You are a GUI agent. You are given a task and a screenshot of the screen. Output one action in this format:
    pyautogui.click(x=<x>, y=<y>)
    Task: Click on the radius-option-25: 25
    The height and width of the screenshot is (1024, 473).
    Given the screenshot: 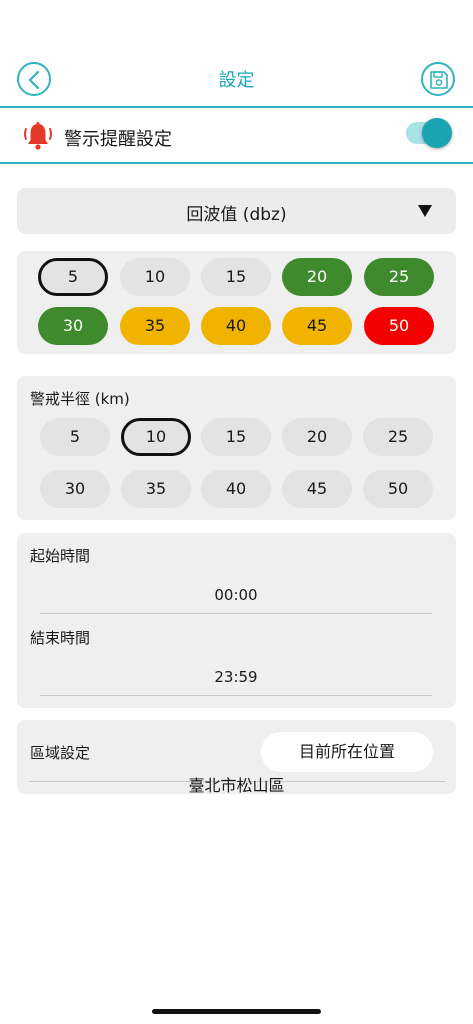 What is the action you would take?
    pyautogui.click(x=398, y=437)
    